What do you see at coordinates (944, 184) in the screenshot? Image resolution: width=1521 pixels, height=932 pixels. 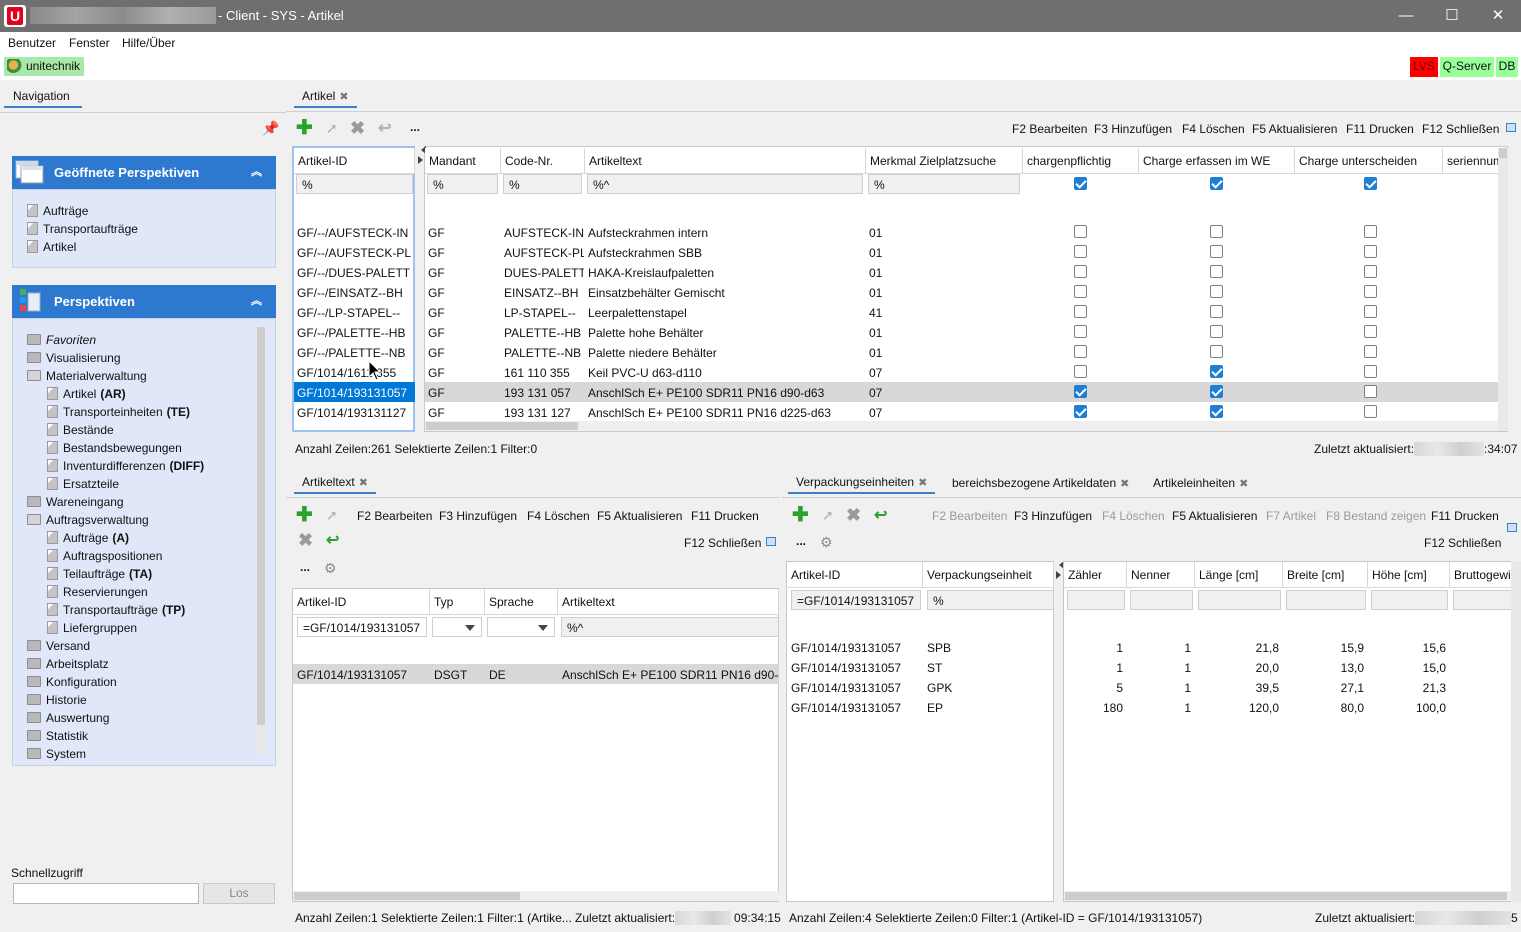 I see `filter-merkmal-input: %` at bounding box center [944, 184].